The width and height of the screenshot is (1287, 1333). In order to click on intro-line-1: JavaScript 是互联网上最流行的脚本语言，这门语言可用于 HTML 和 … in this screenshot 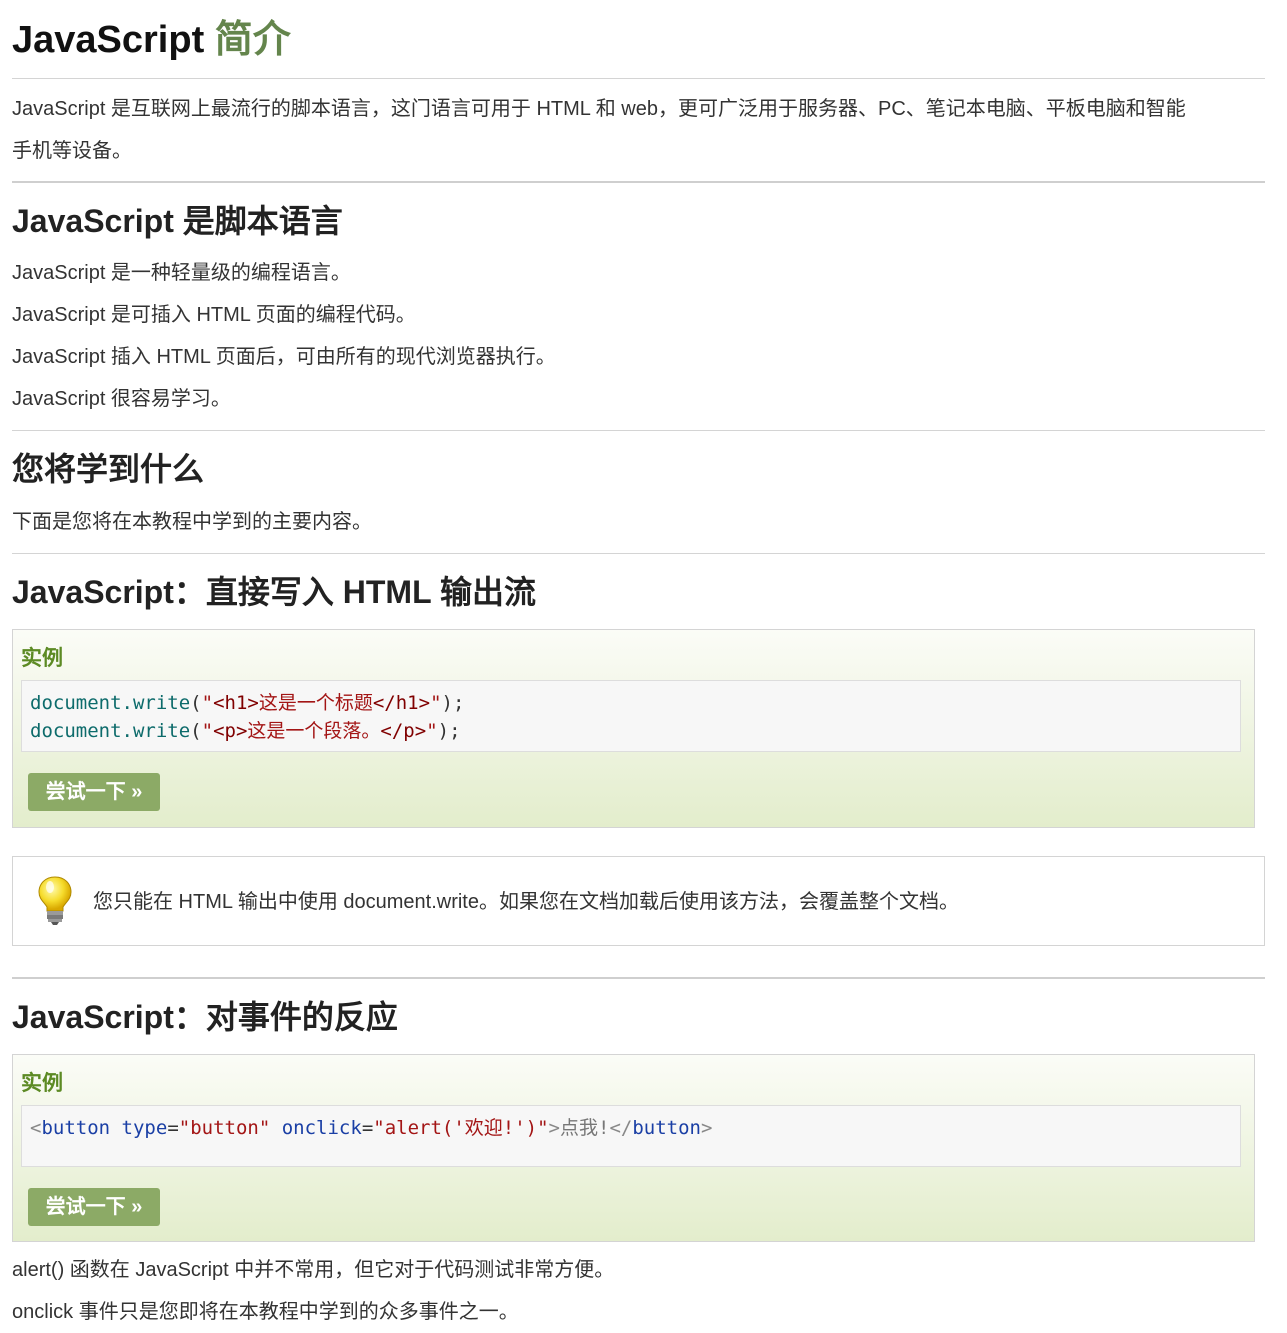, I will do `click(599, 109)`.